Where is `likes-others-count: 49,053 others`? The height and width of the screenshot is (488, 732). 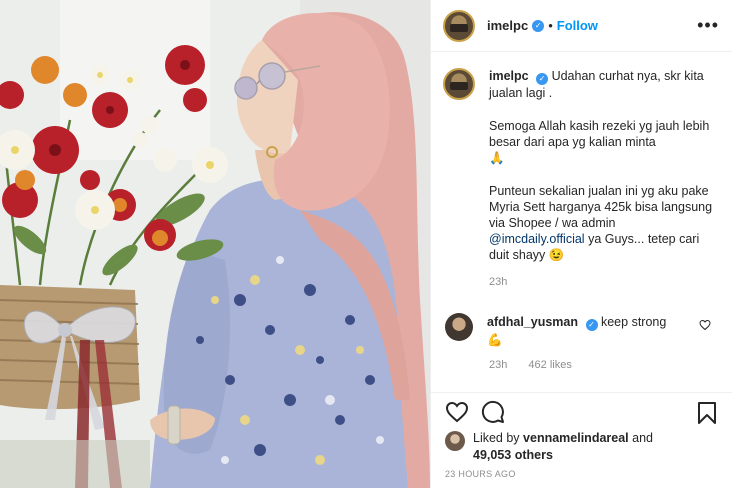 likes-others-count: 49,053 others is located at coordinates (513, 455).